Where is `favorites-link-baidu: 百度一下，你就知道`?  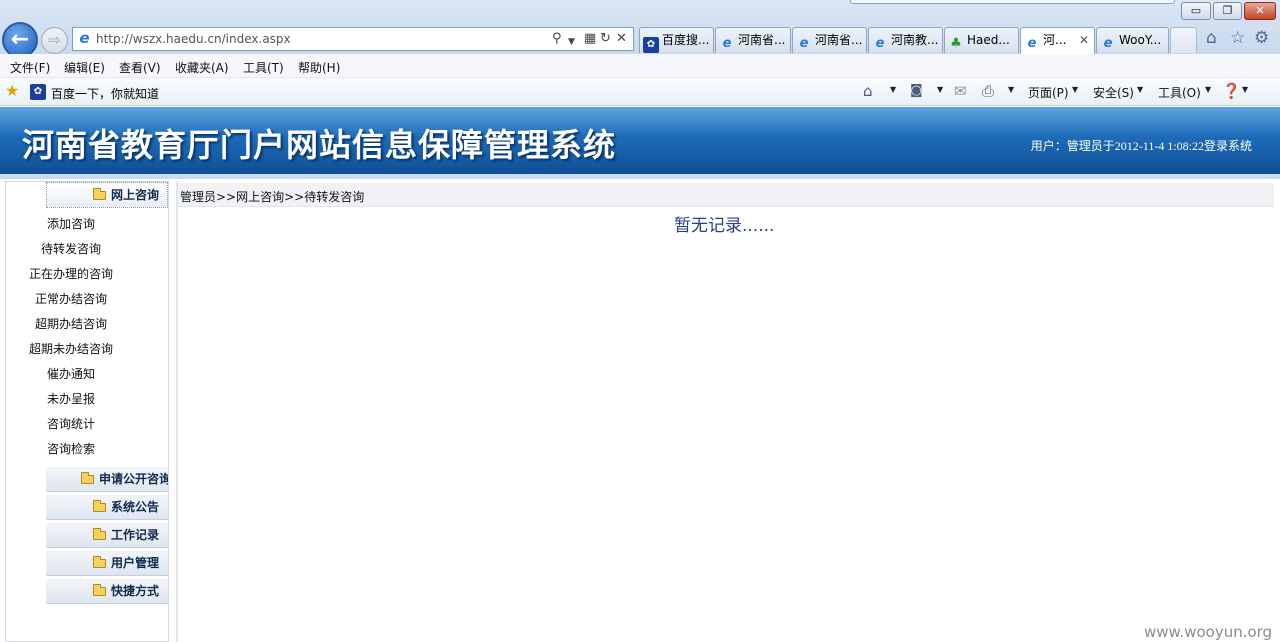 favorites-link-baidu: 百度一下，你就知道 is located at coordinates (105, 93).